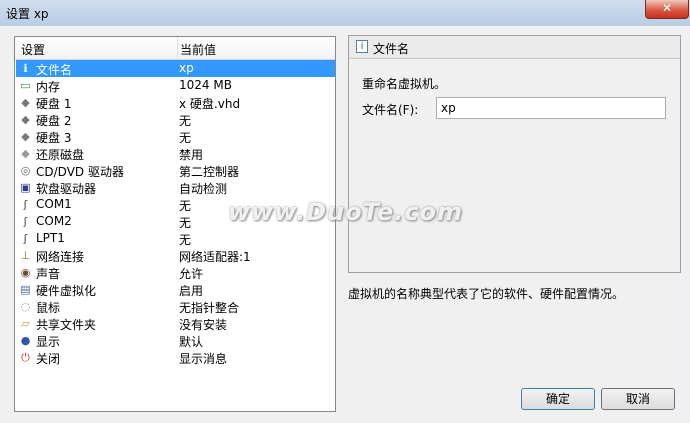 This screenshot has width=690, height=423. I want to click on list-item-value: 禁用, so click(191, 155).